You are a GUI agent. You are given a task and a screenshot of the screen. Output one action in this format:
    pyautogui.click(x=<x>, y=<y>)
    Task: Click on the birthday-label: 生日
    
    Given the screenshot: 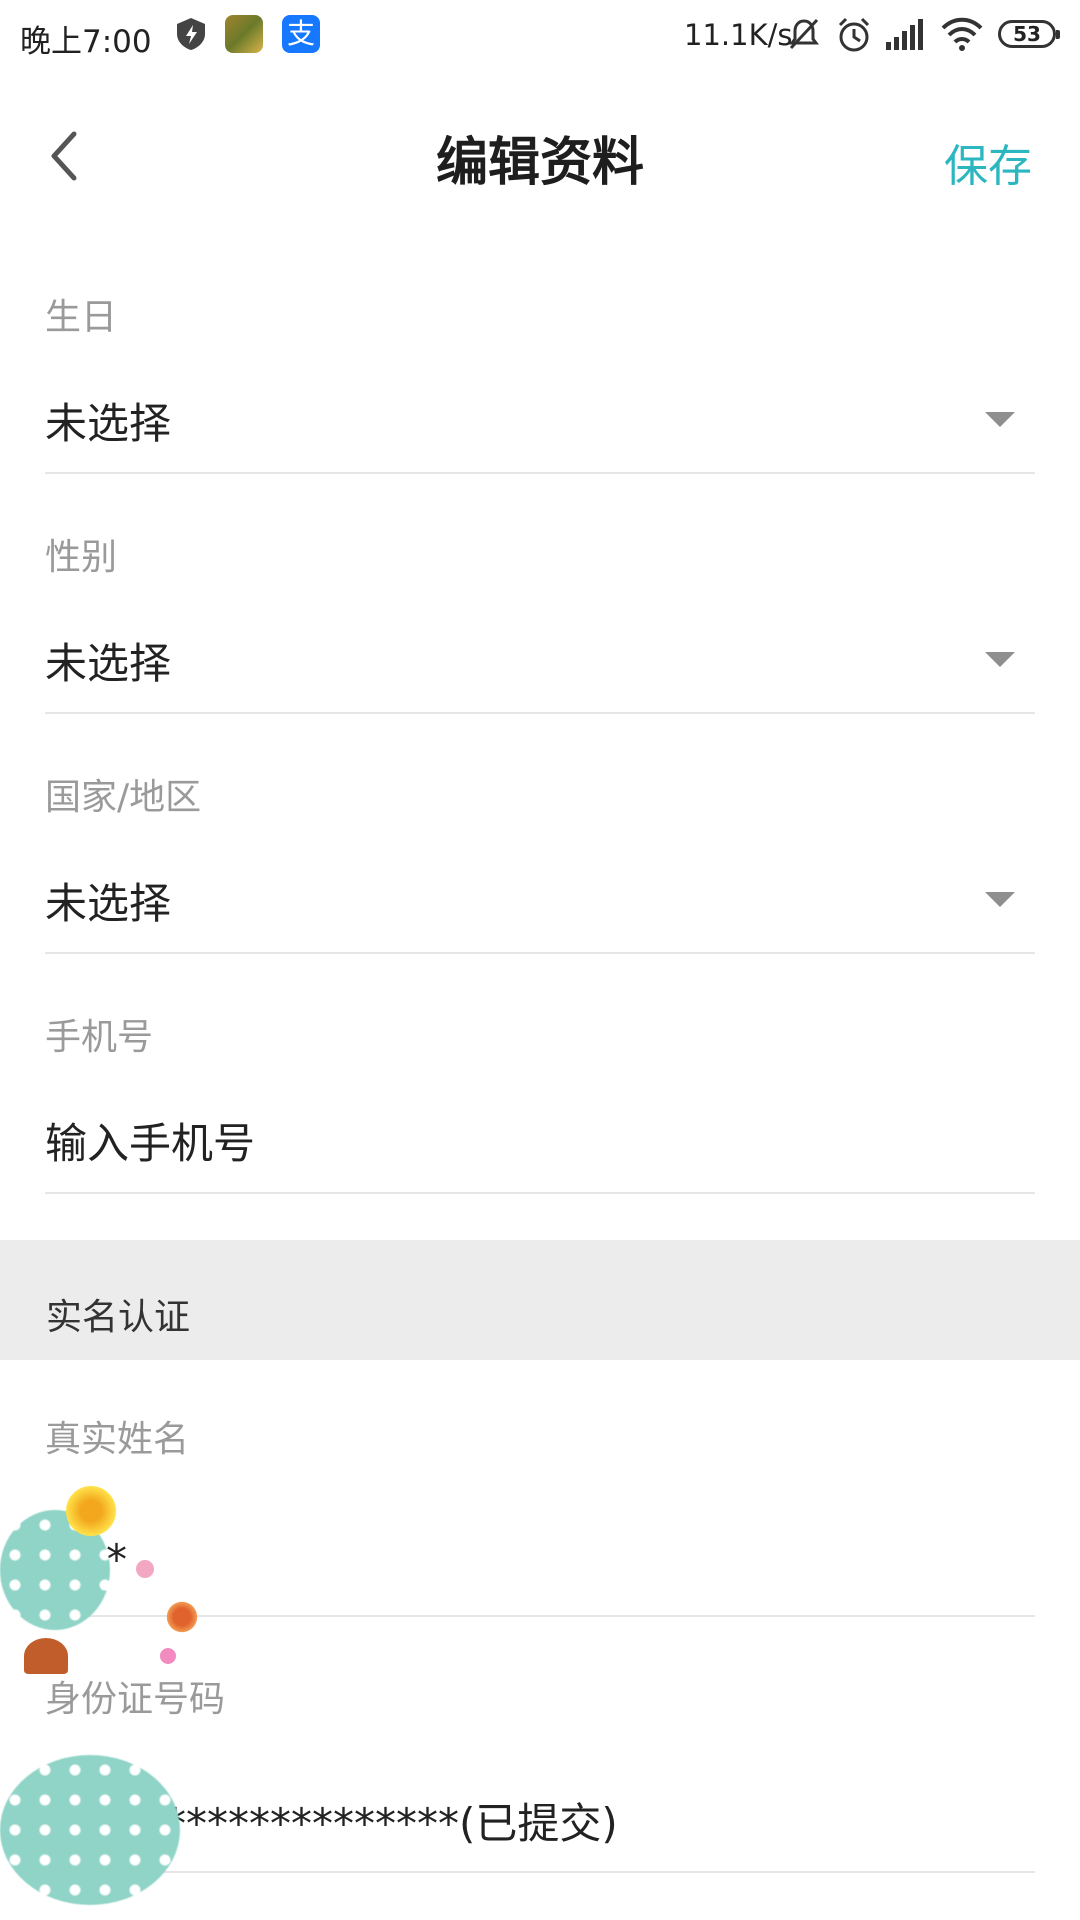 What is the action you would take?
    pyautogui.click(x=81, y=317)
    